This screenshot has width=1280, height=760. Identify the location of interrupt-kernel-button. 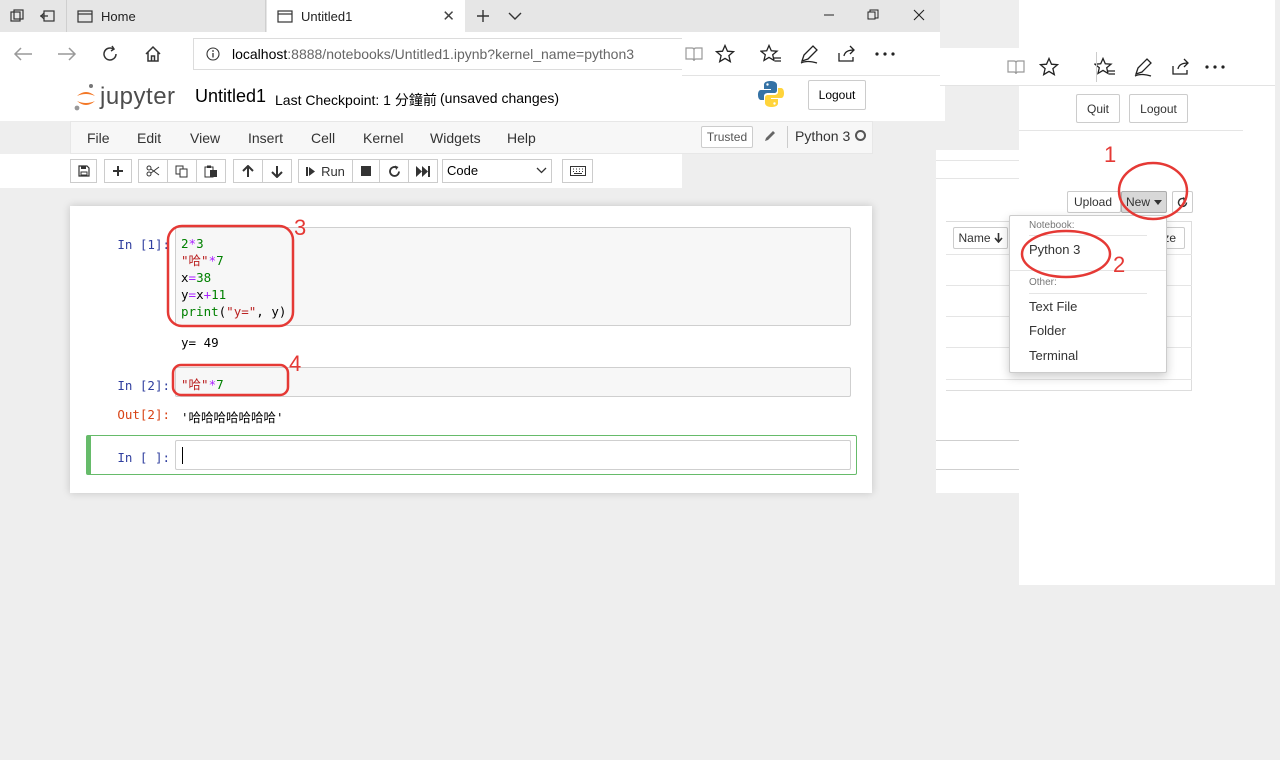
(366, 171).